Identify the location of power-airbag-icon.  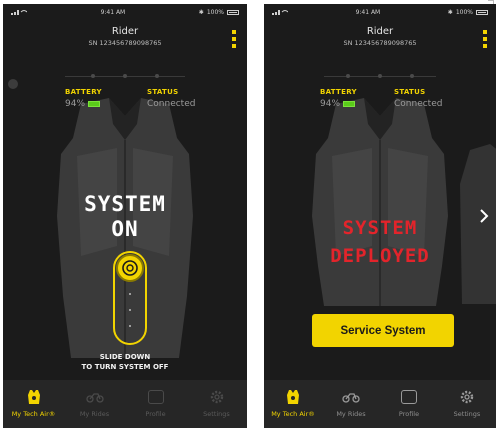
(130, 268).